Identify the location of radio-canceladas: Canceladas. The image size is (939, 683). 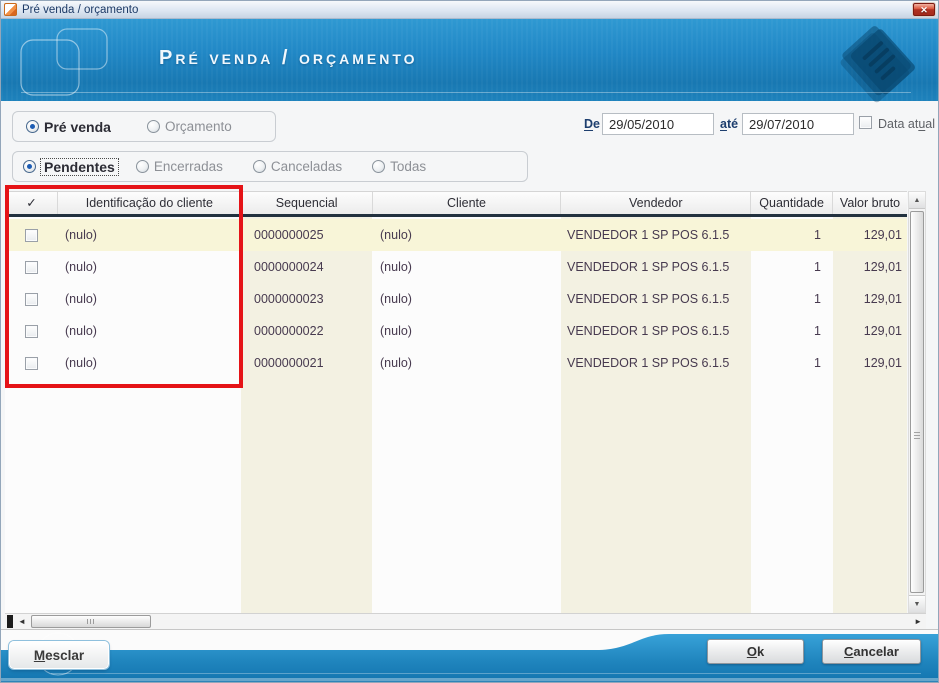
(297, 166).